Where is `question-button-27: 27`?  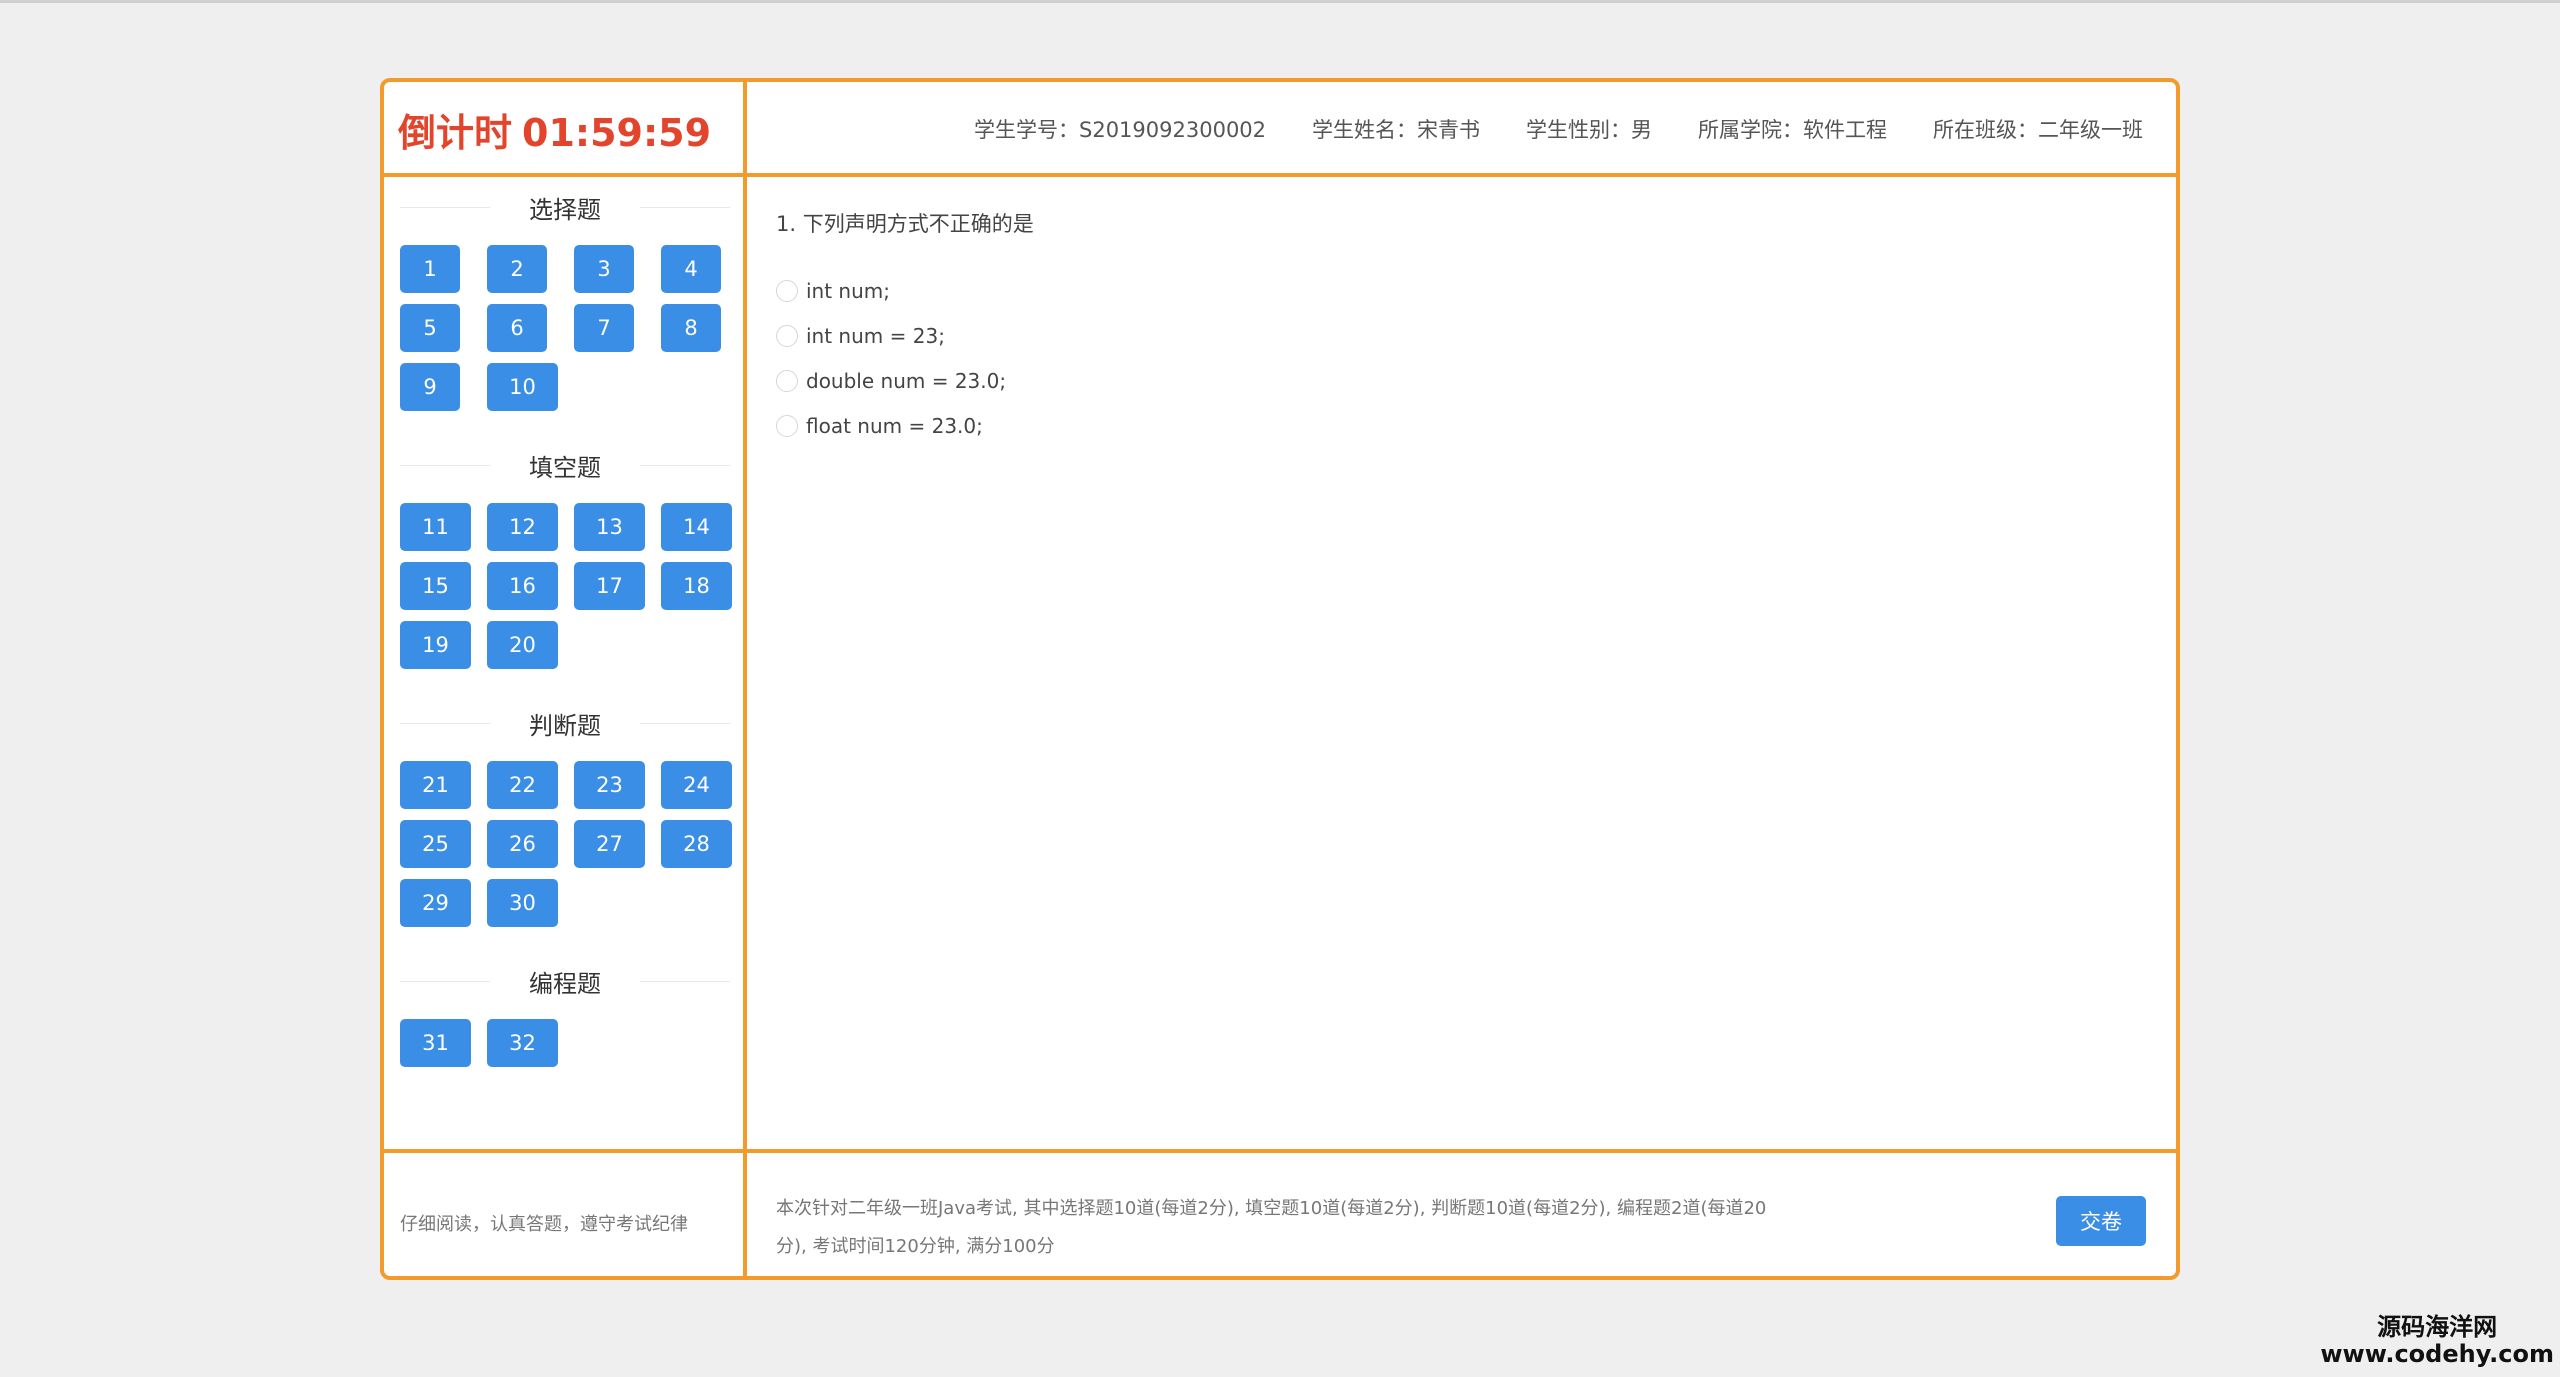
question-button-27: 27 is located at coordinates (609, 844).